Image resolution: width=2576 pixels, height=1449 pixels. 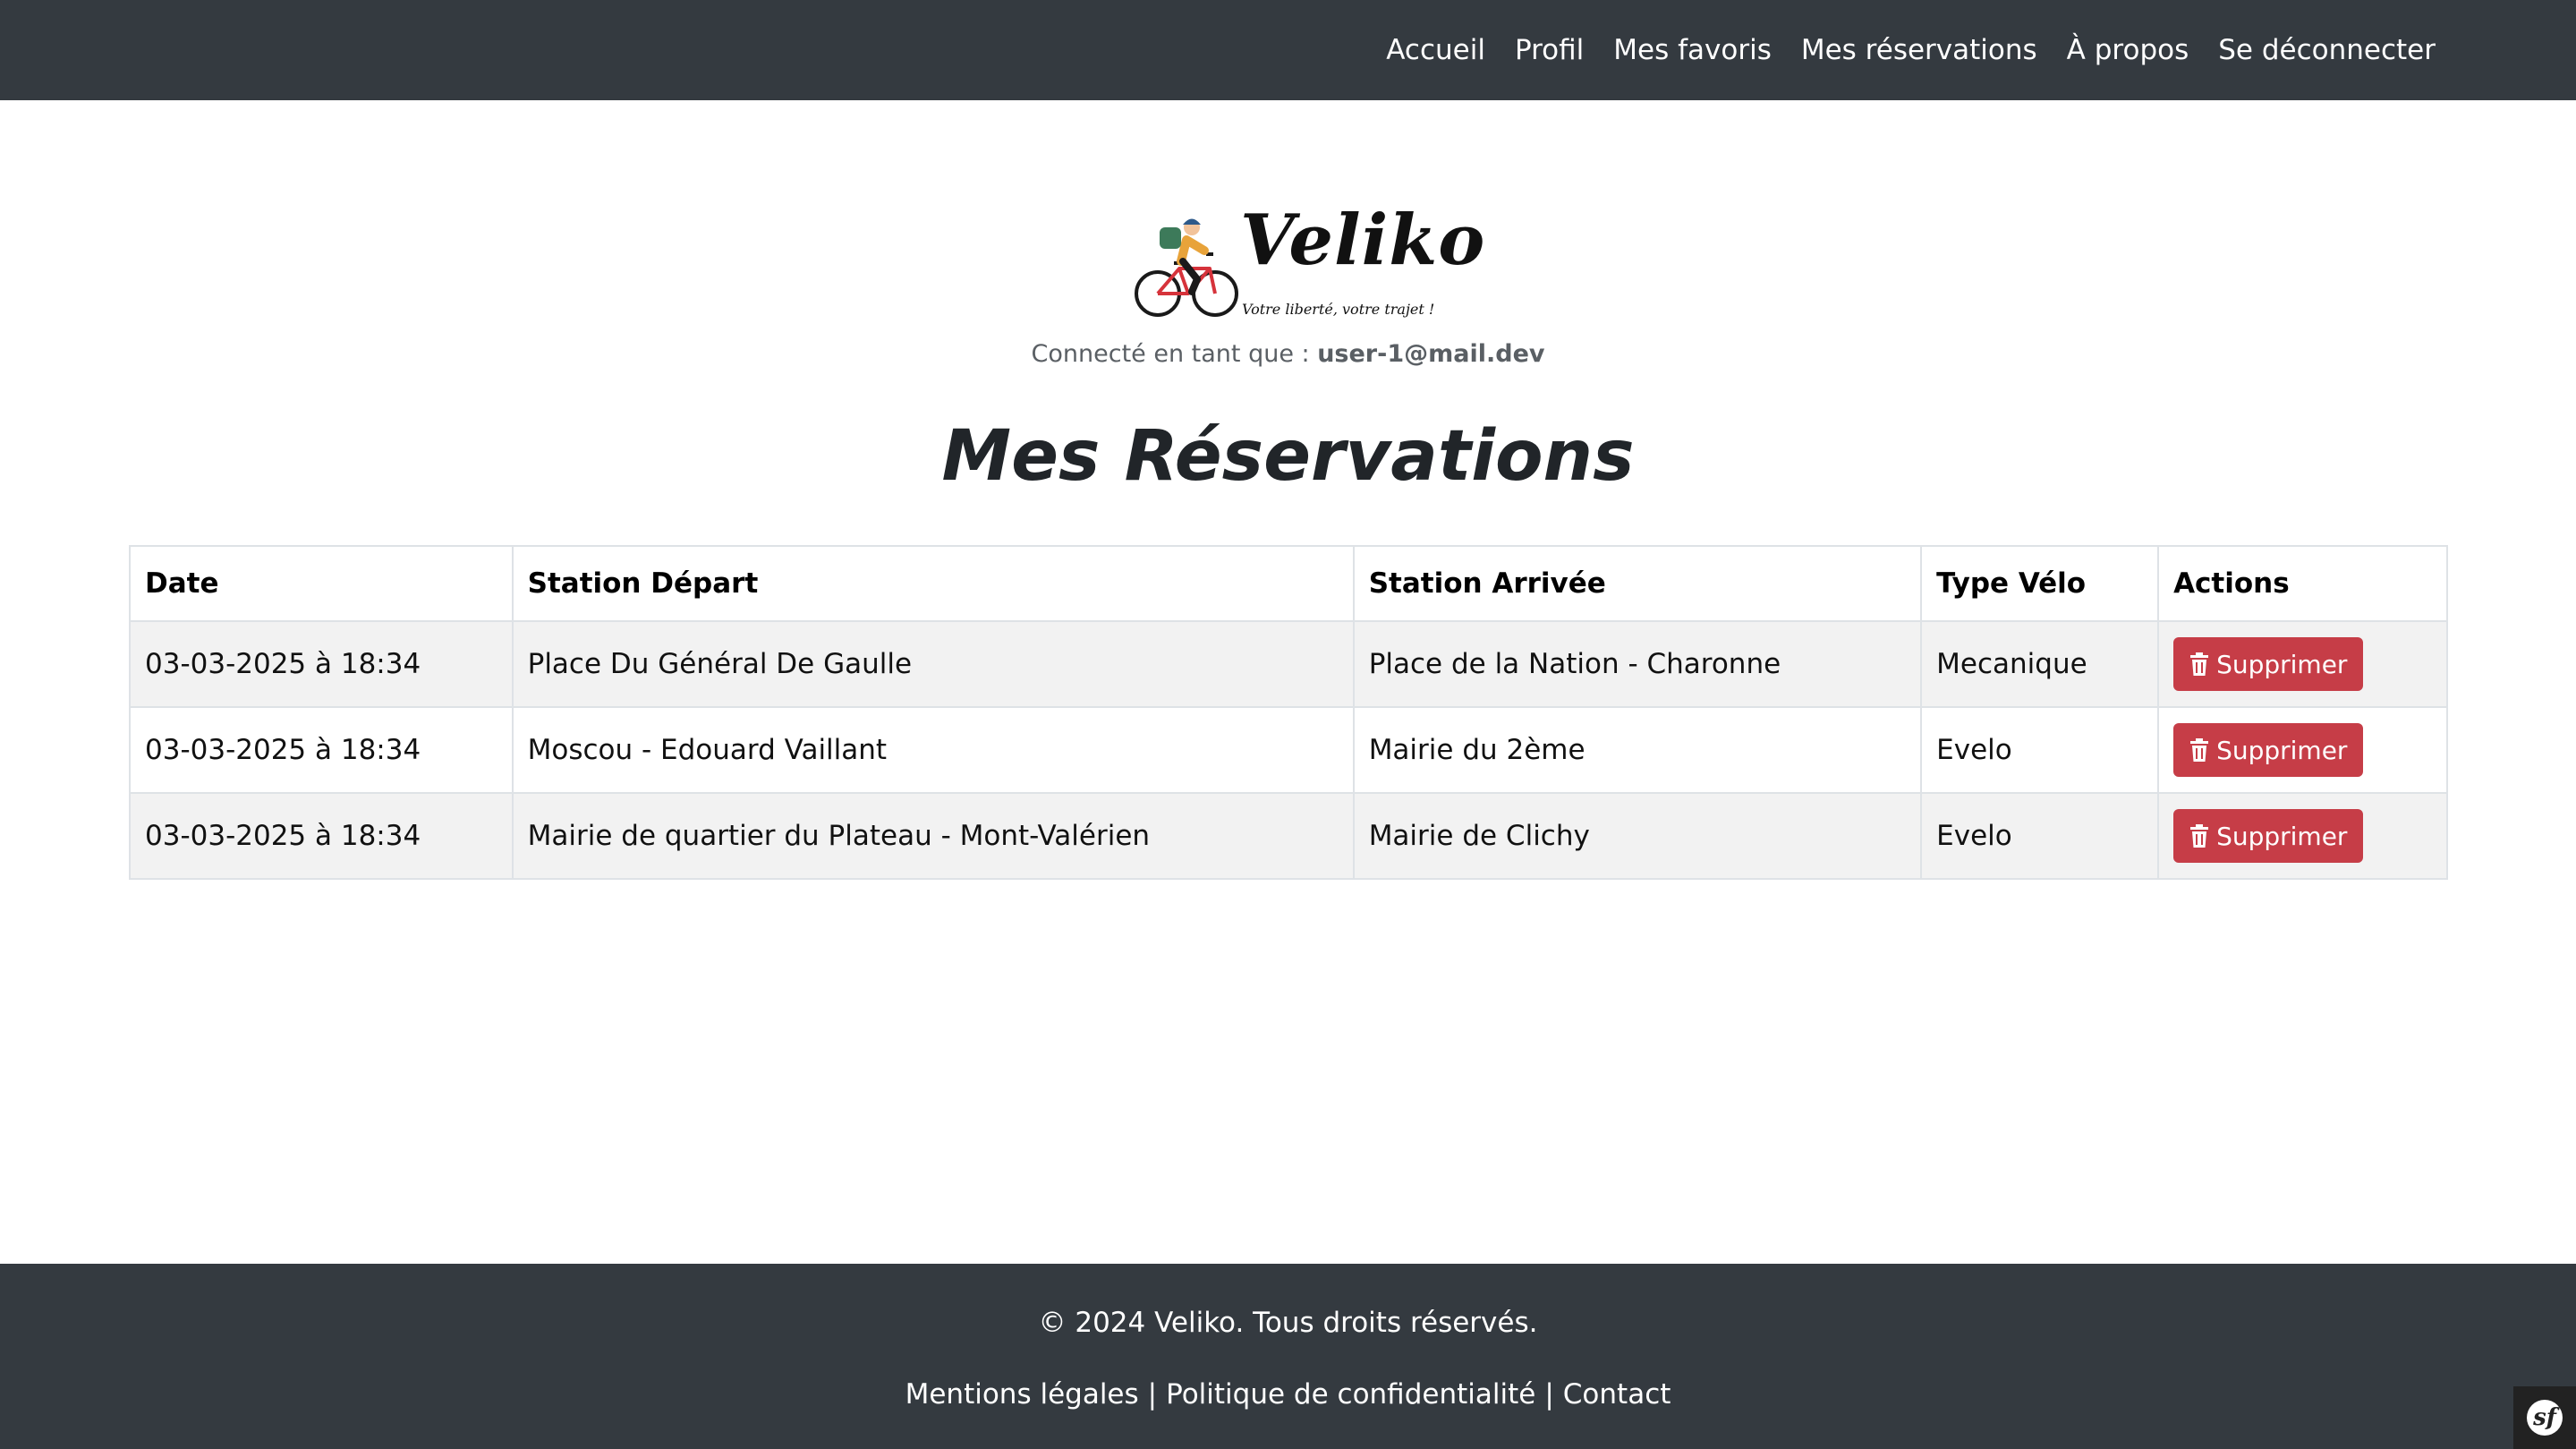 I want to click on cell-type-velo: Mecanique, so click(x=2040, y=664).